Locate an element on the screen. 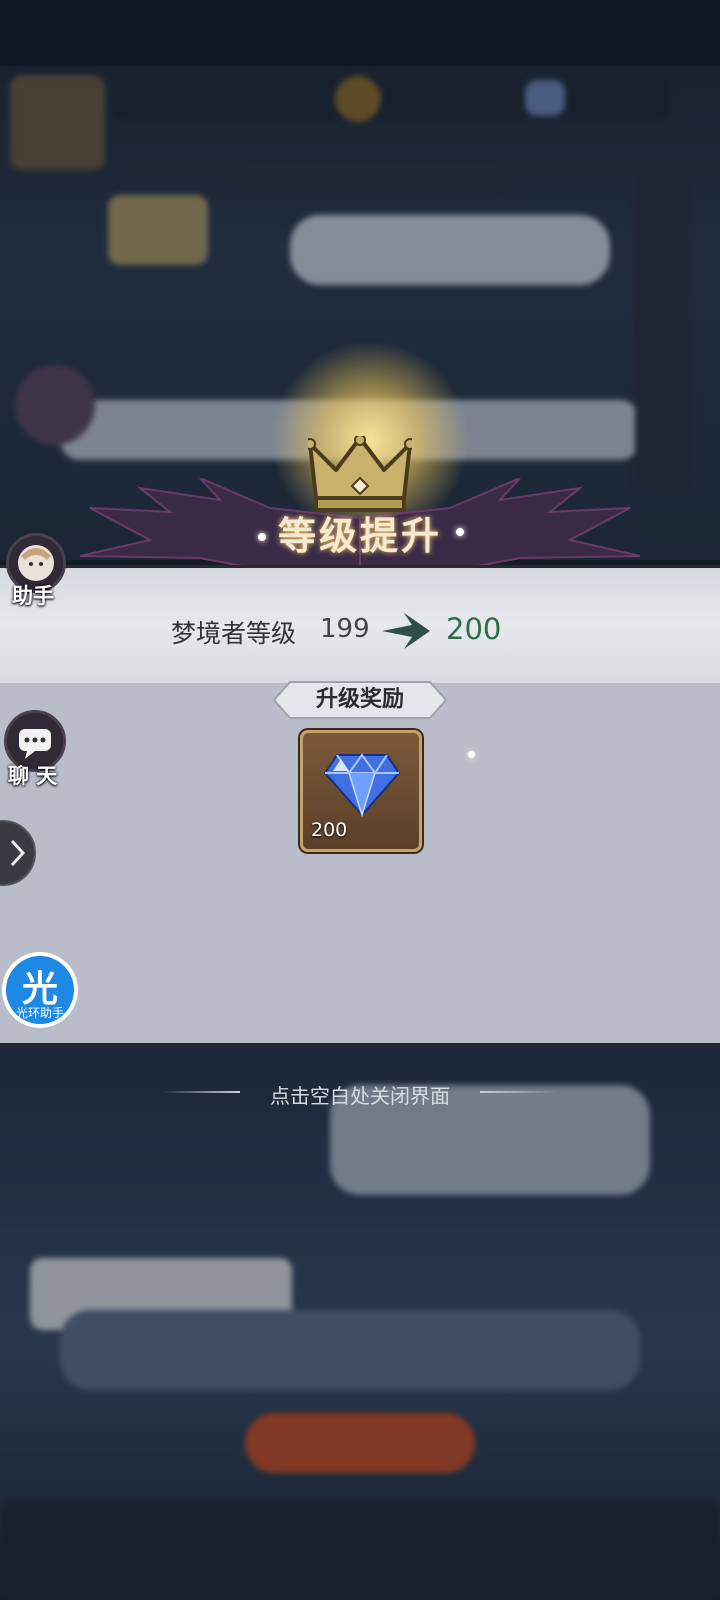 This screenshot has width=720, height=1600. crown-icon is located at coordinates (360, 474).